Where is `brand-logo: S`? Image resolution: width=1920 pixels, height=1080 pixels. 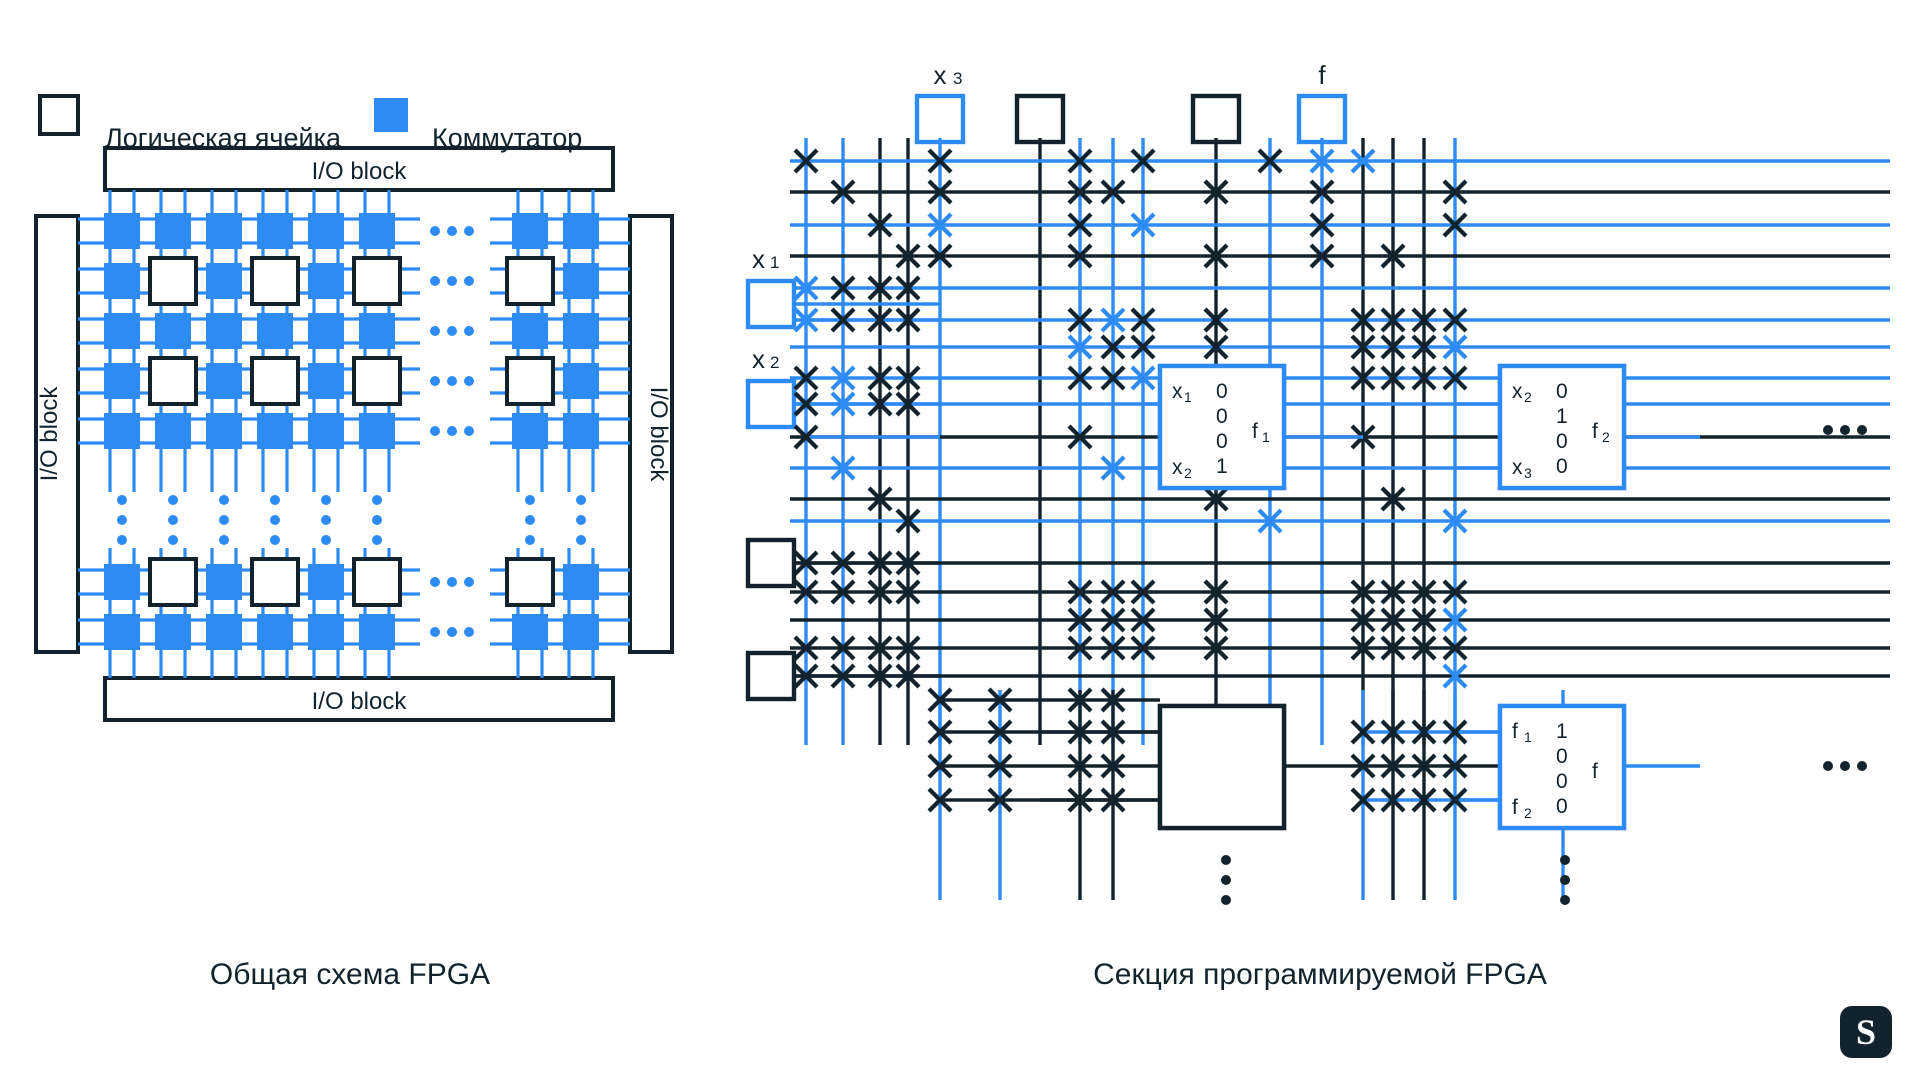 brand-logo: S is located at coordinates (1866, 1032).